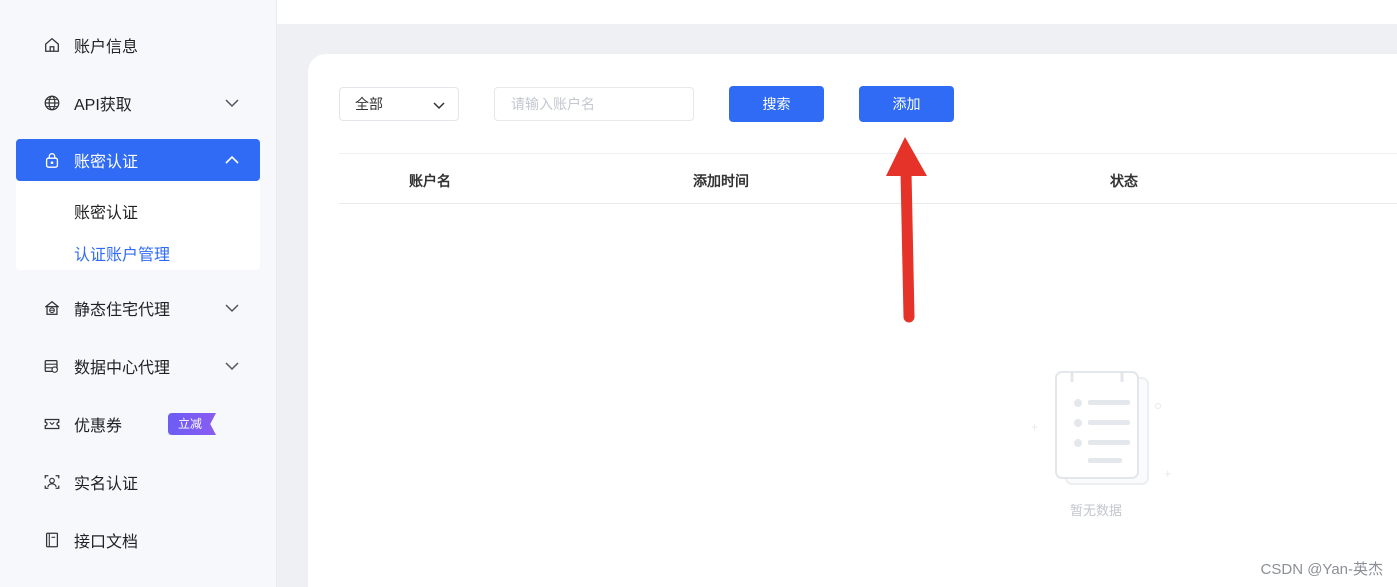 The image size is (1397, 587). Describe the element at coordinates (192, 424) in the screenshot. I see `discount-badge: 立减` at that location.